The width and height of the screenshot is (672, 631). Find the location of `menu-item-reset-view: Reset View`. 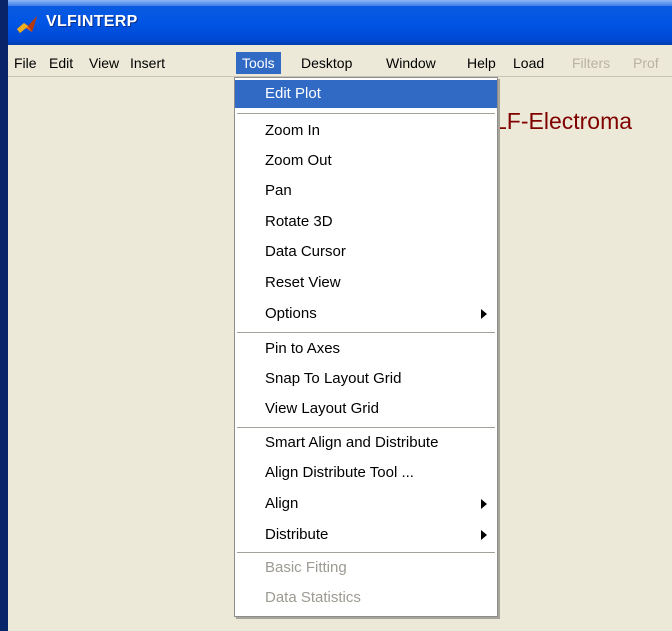

menu-item-reset-view: Reset View is located at coordinates (366, 283).